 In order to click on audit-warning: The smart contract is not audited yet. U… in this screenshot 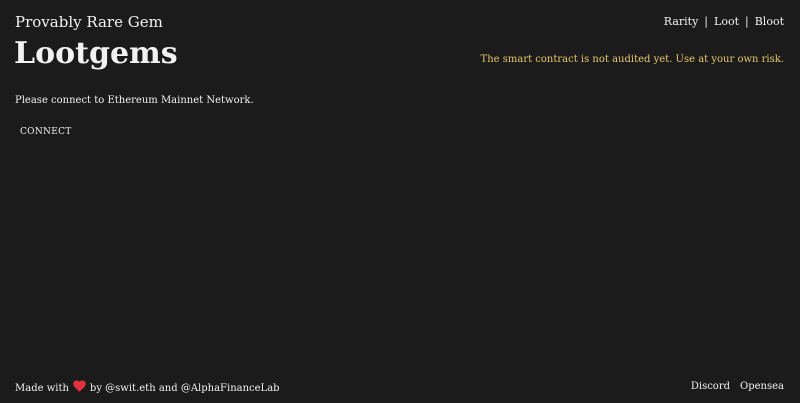, I will do `click(632, 59)`.